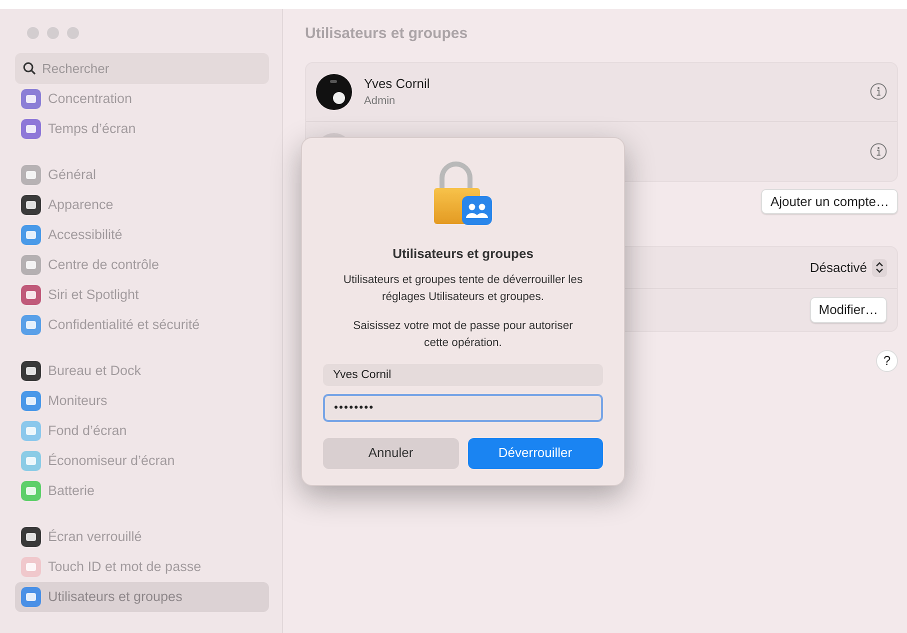 Image resolution: width=907 pixels, height=633 pixels. What do you see at coordinates (73, 33) in the screenshot?
I see `window-zoom-button` at bounding box center [73, 33].